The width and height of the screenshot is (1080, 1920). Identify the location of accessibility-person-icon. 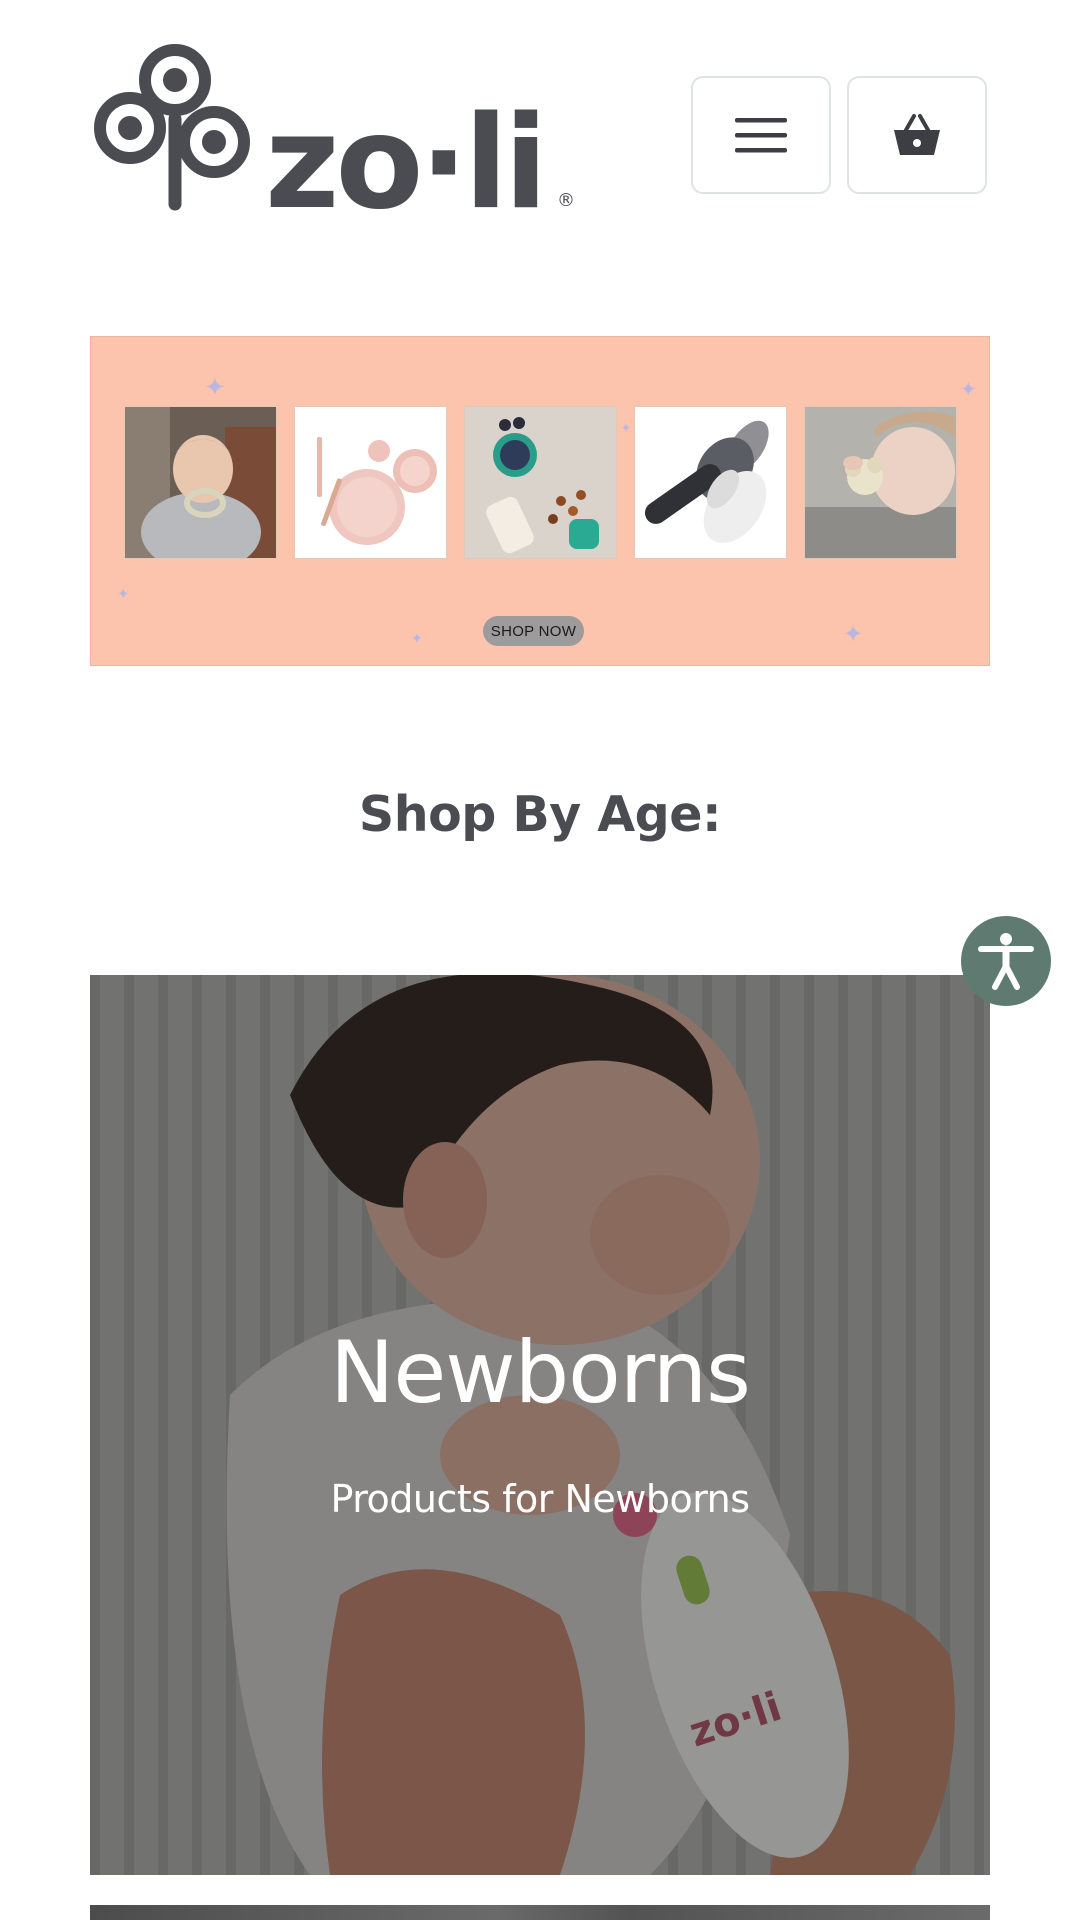
(1006, 961).